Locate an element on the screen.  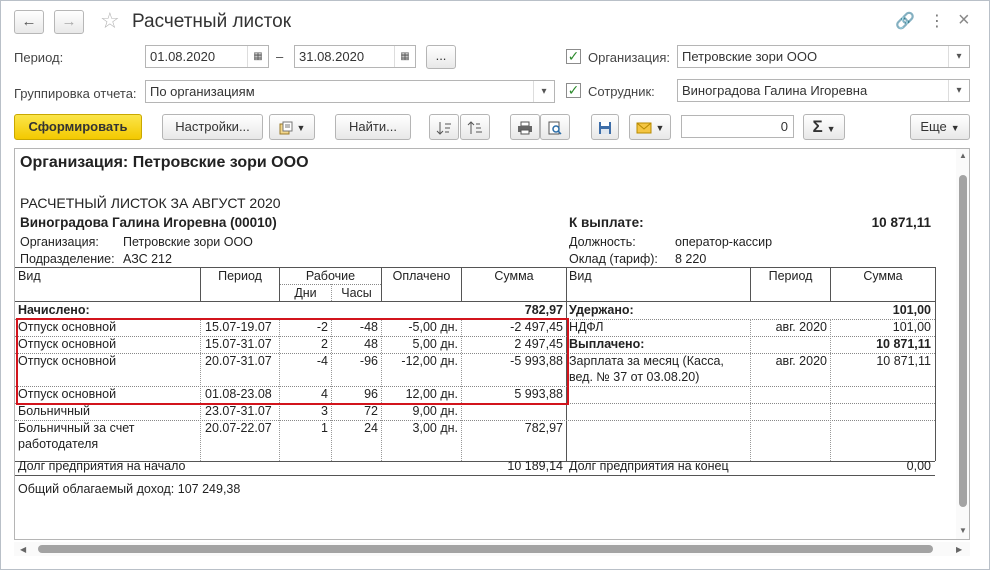
accrued-total: 782,97 is located at coordinates (543, 310).